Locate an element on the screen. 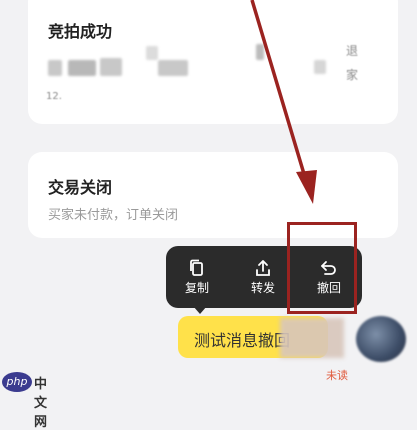  annotation-arrow is located at coordinates (283, 102).